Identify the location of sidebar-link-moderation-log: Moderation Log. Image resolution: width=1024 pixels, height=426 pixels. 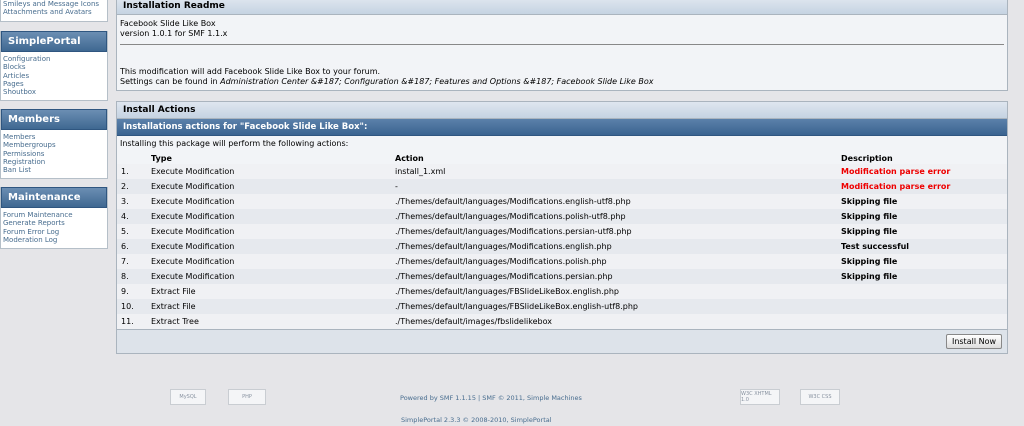
(54, 240).